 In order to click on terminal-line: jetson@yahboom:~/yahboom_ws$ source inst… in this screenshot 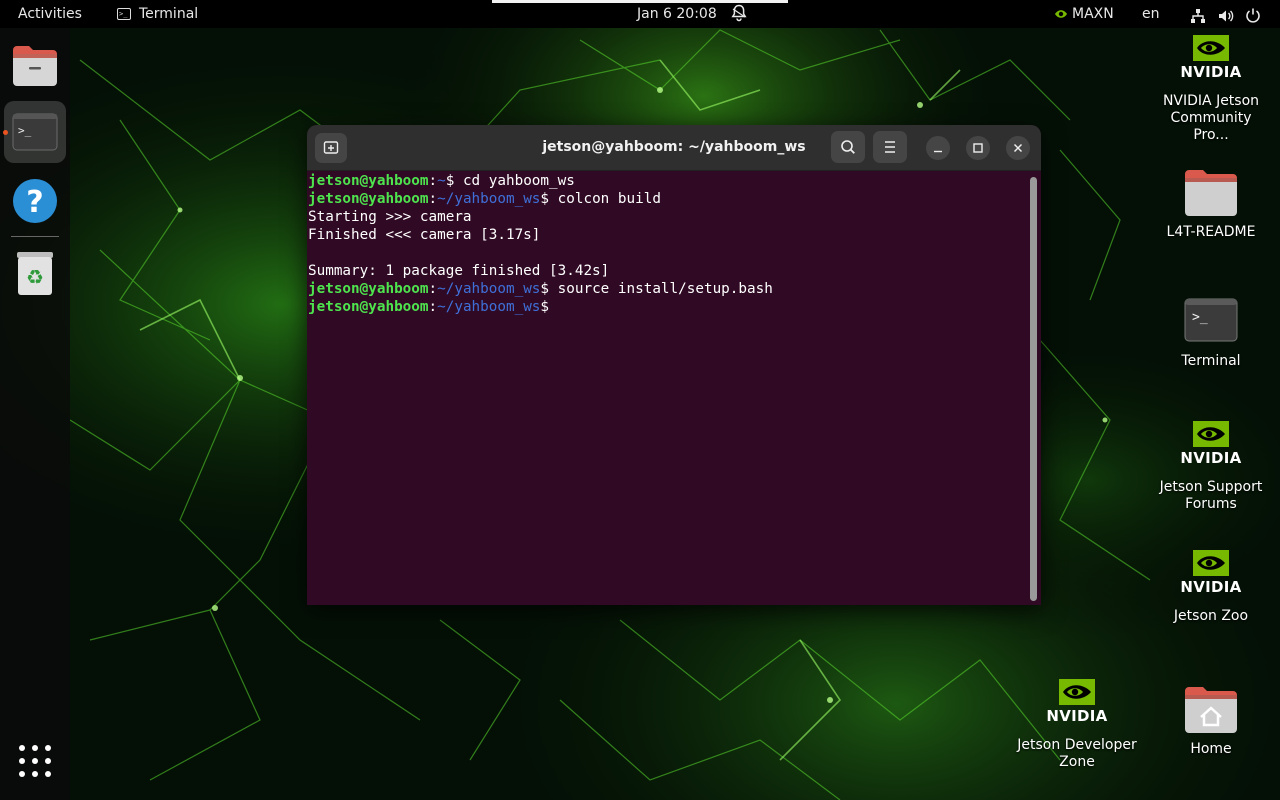, I will do `click(540, 289)`.